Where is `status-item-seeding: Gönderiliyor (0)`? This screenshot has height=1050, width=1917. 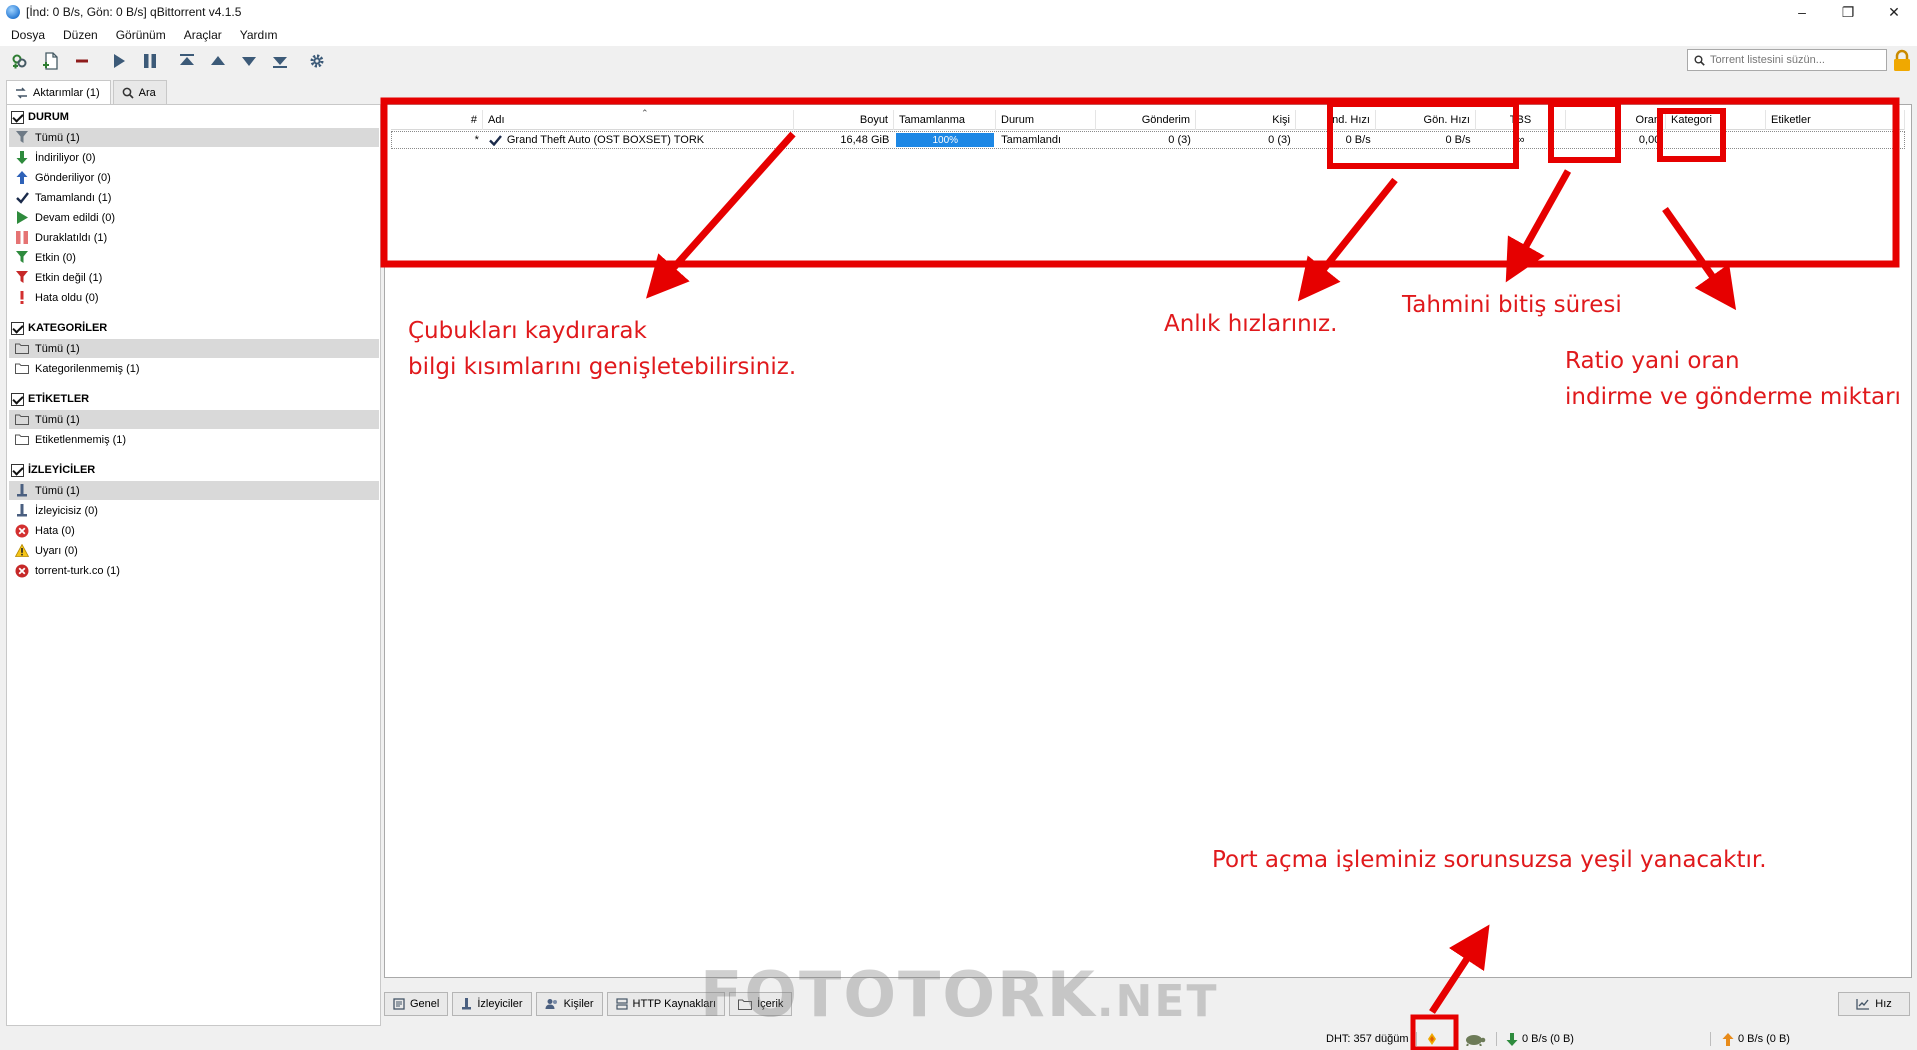 status-item-seeding: Gönderiliyor (0) is located at coordinates (194, 177).